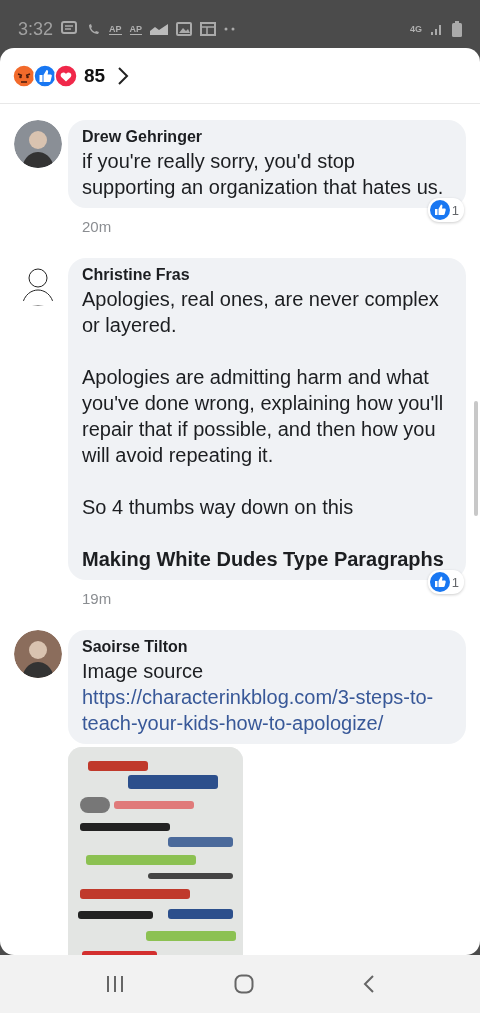  What do you see at coordinates (264, 275) in the screenshot?
I see `comment-author: Christine Fras` at bounding box center [264, 275].